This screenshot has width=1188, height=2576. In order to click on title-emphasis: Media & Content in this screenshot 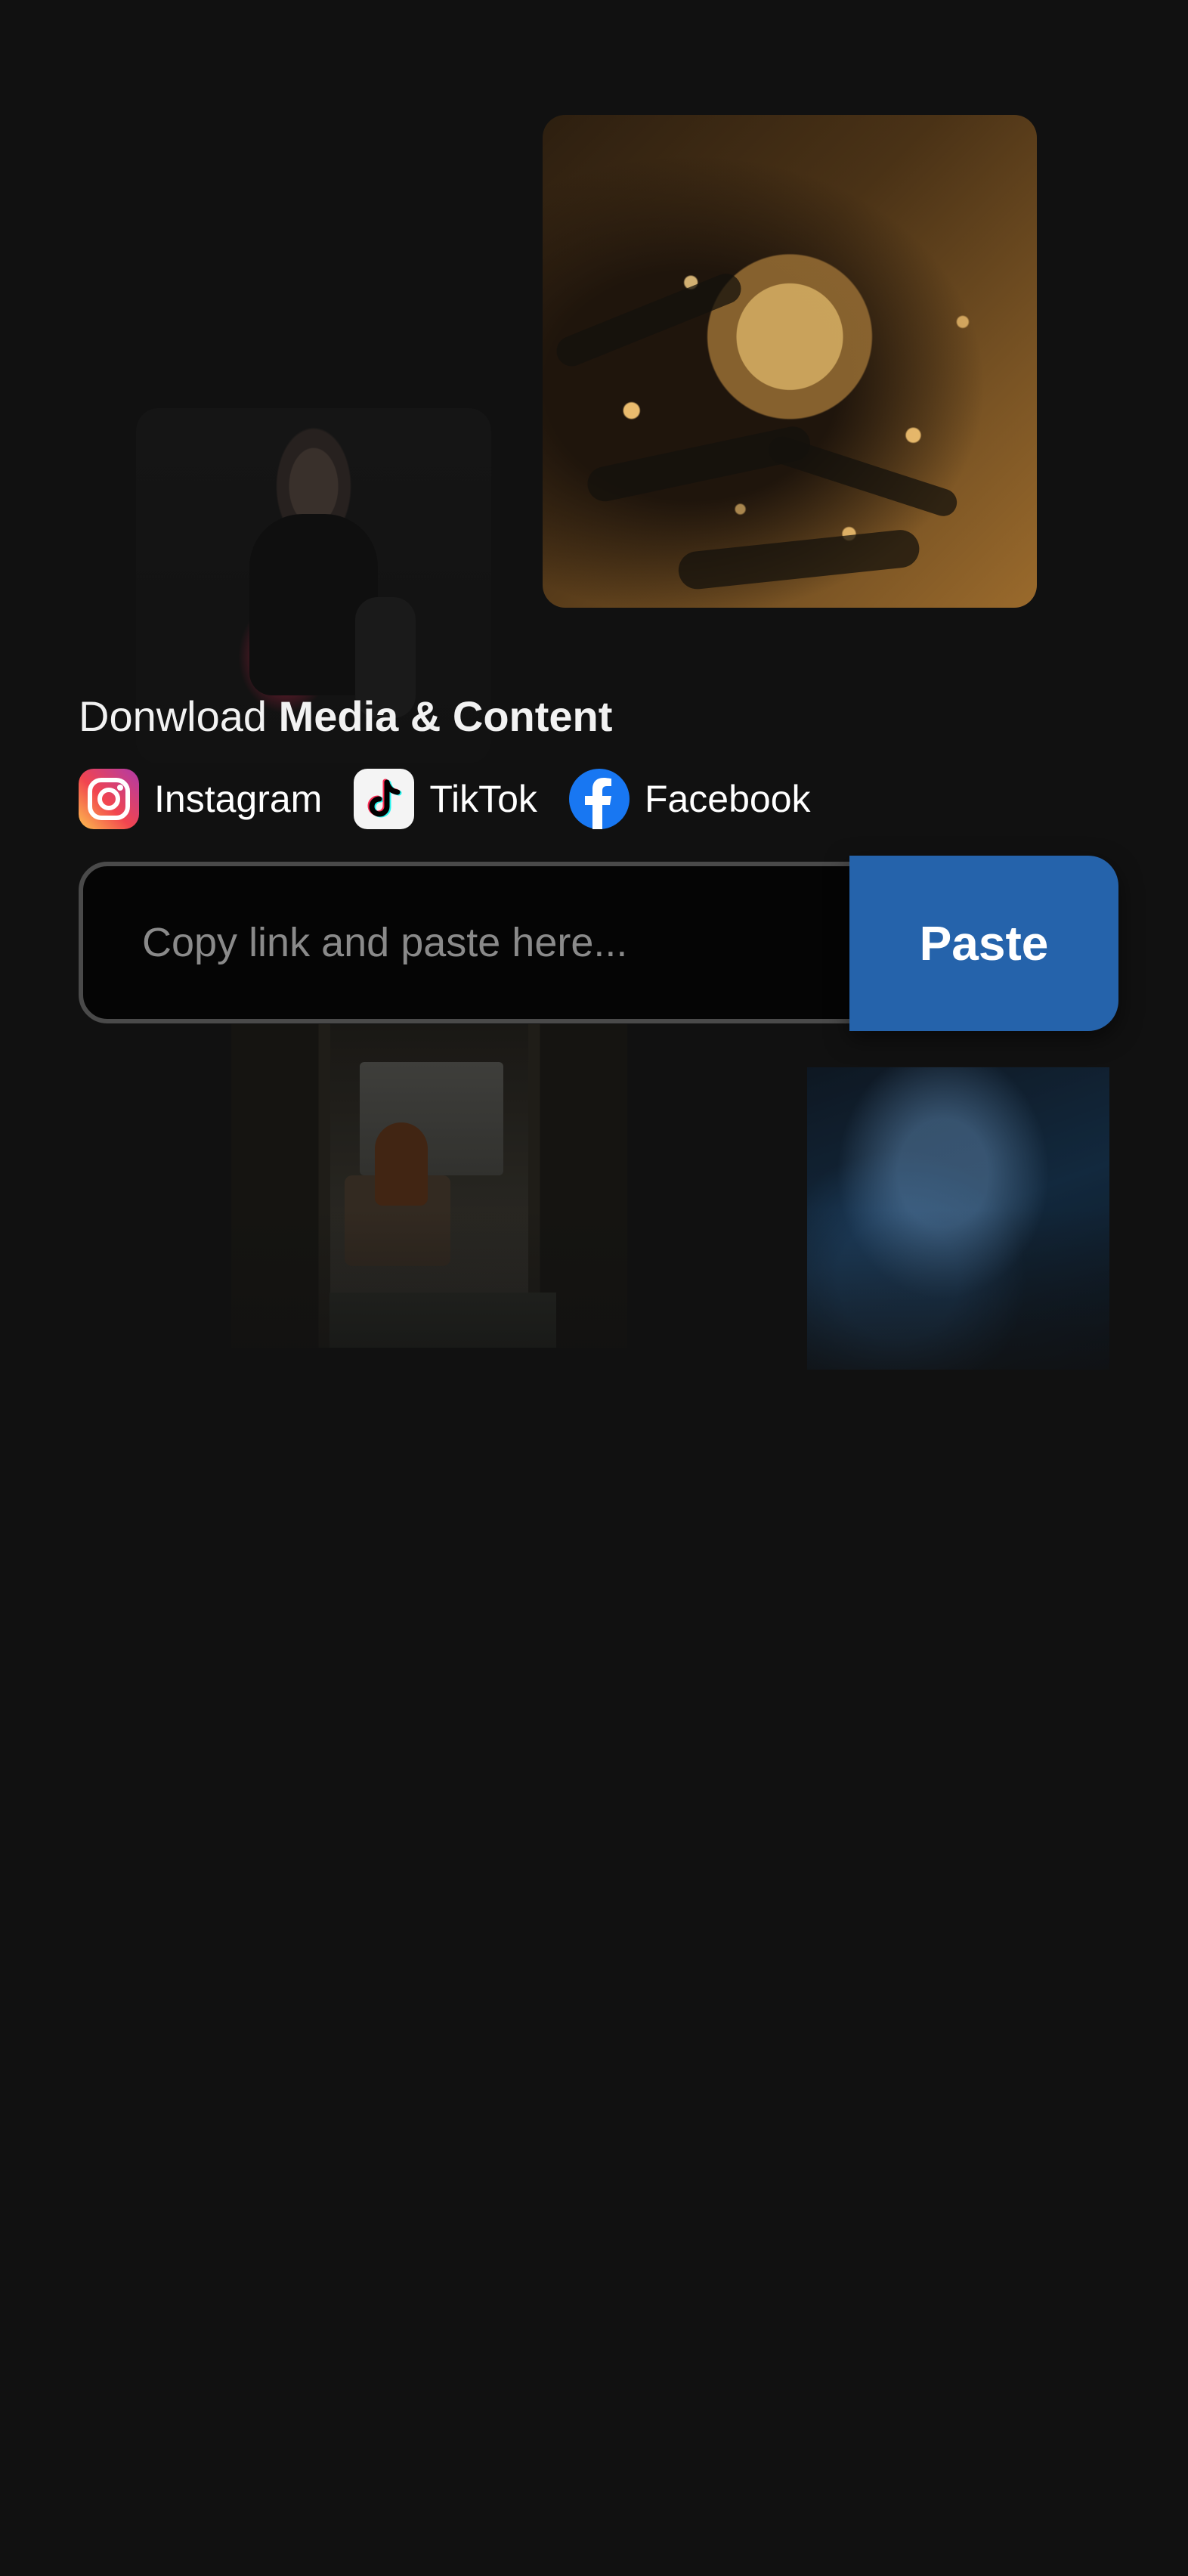, I will do `click(445, 716)`.